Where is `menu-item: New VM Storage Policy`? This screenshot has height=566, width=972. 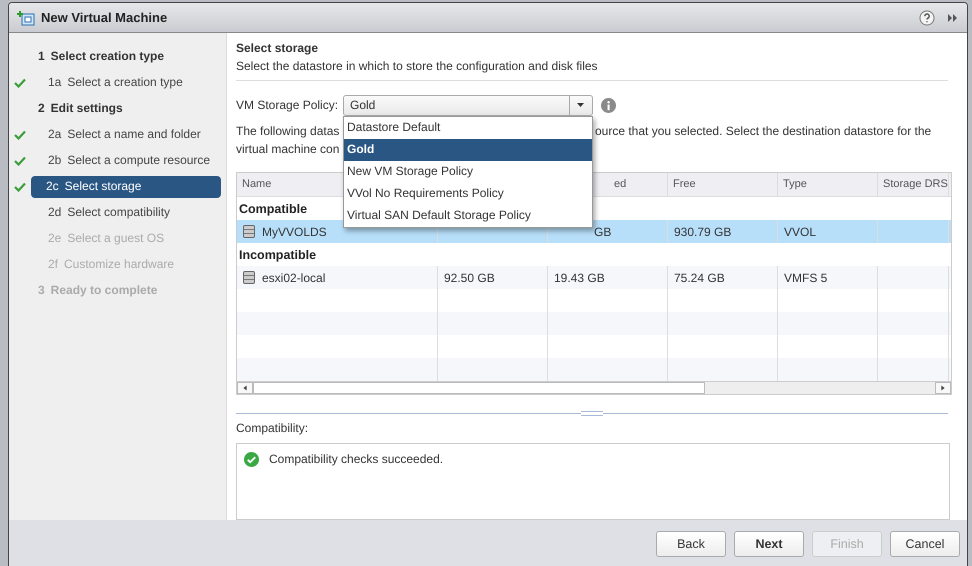 menu-item: New VM Storage Policy is located at coordinates (468, 172).